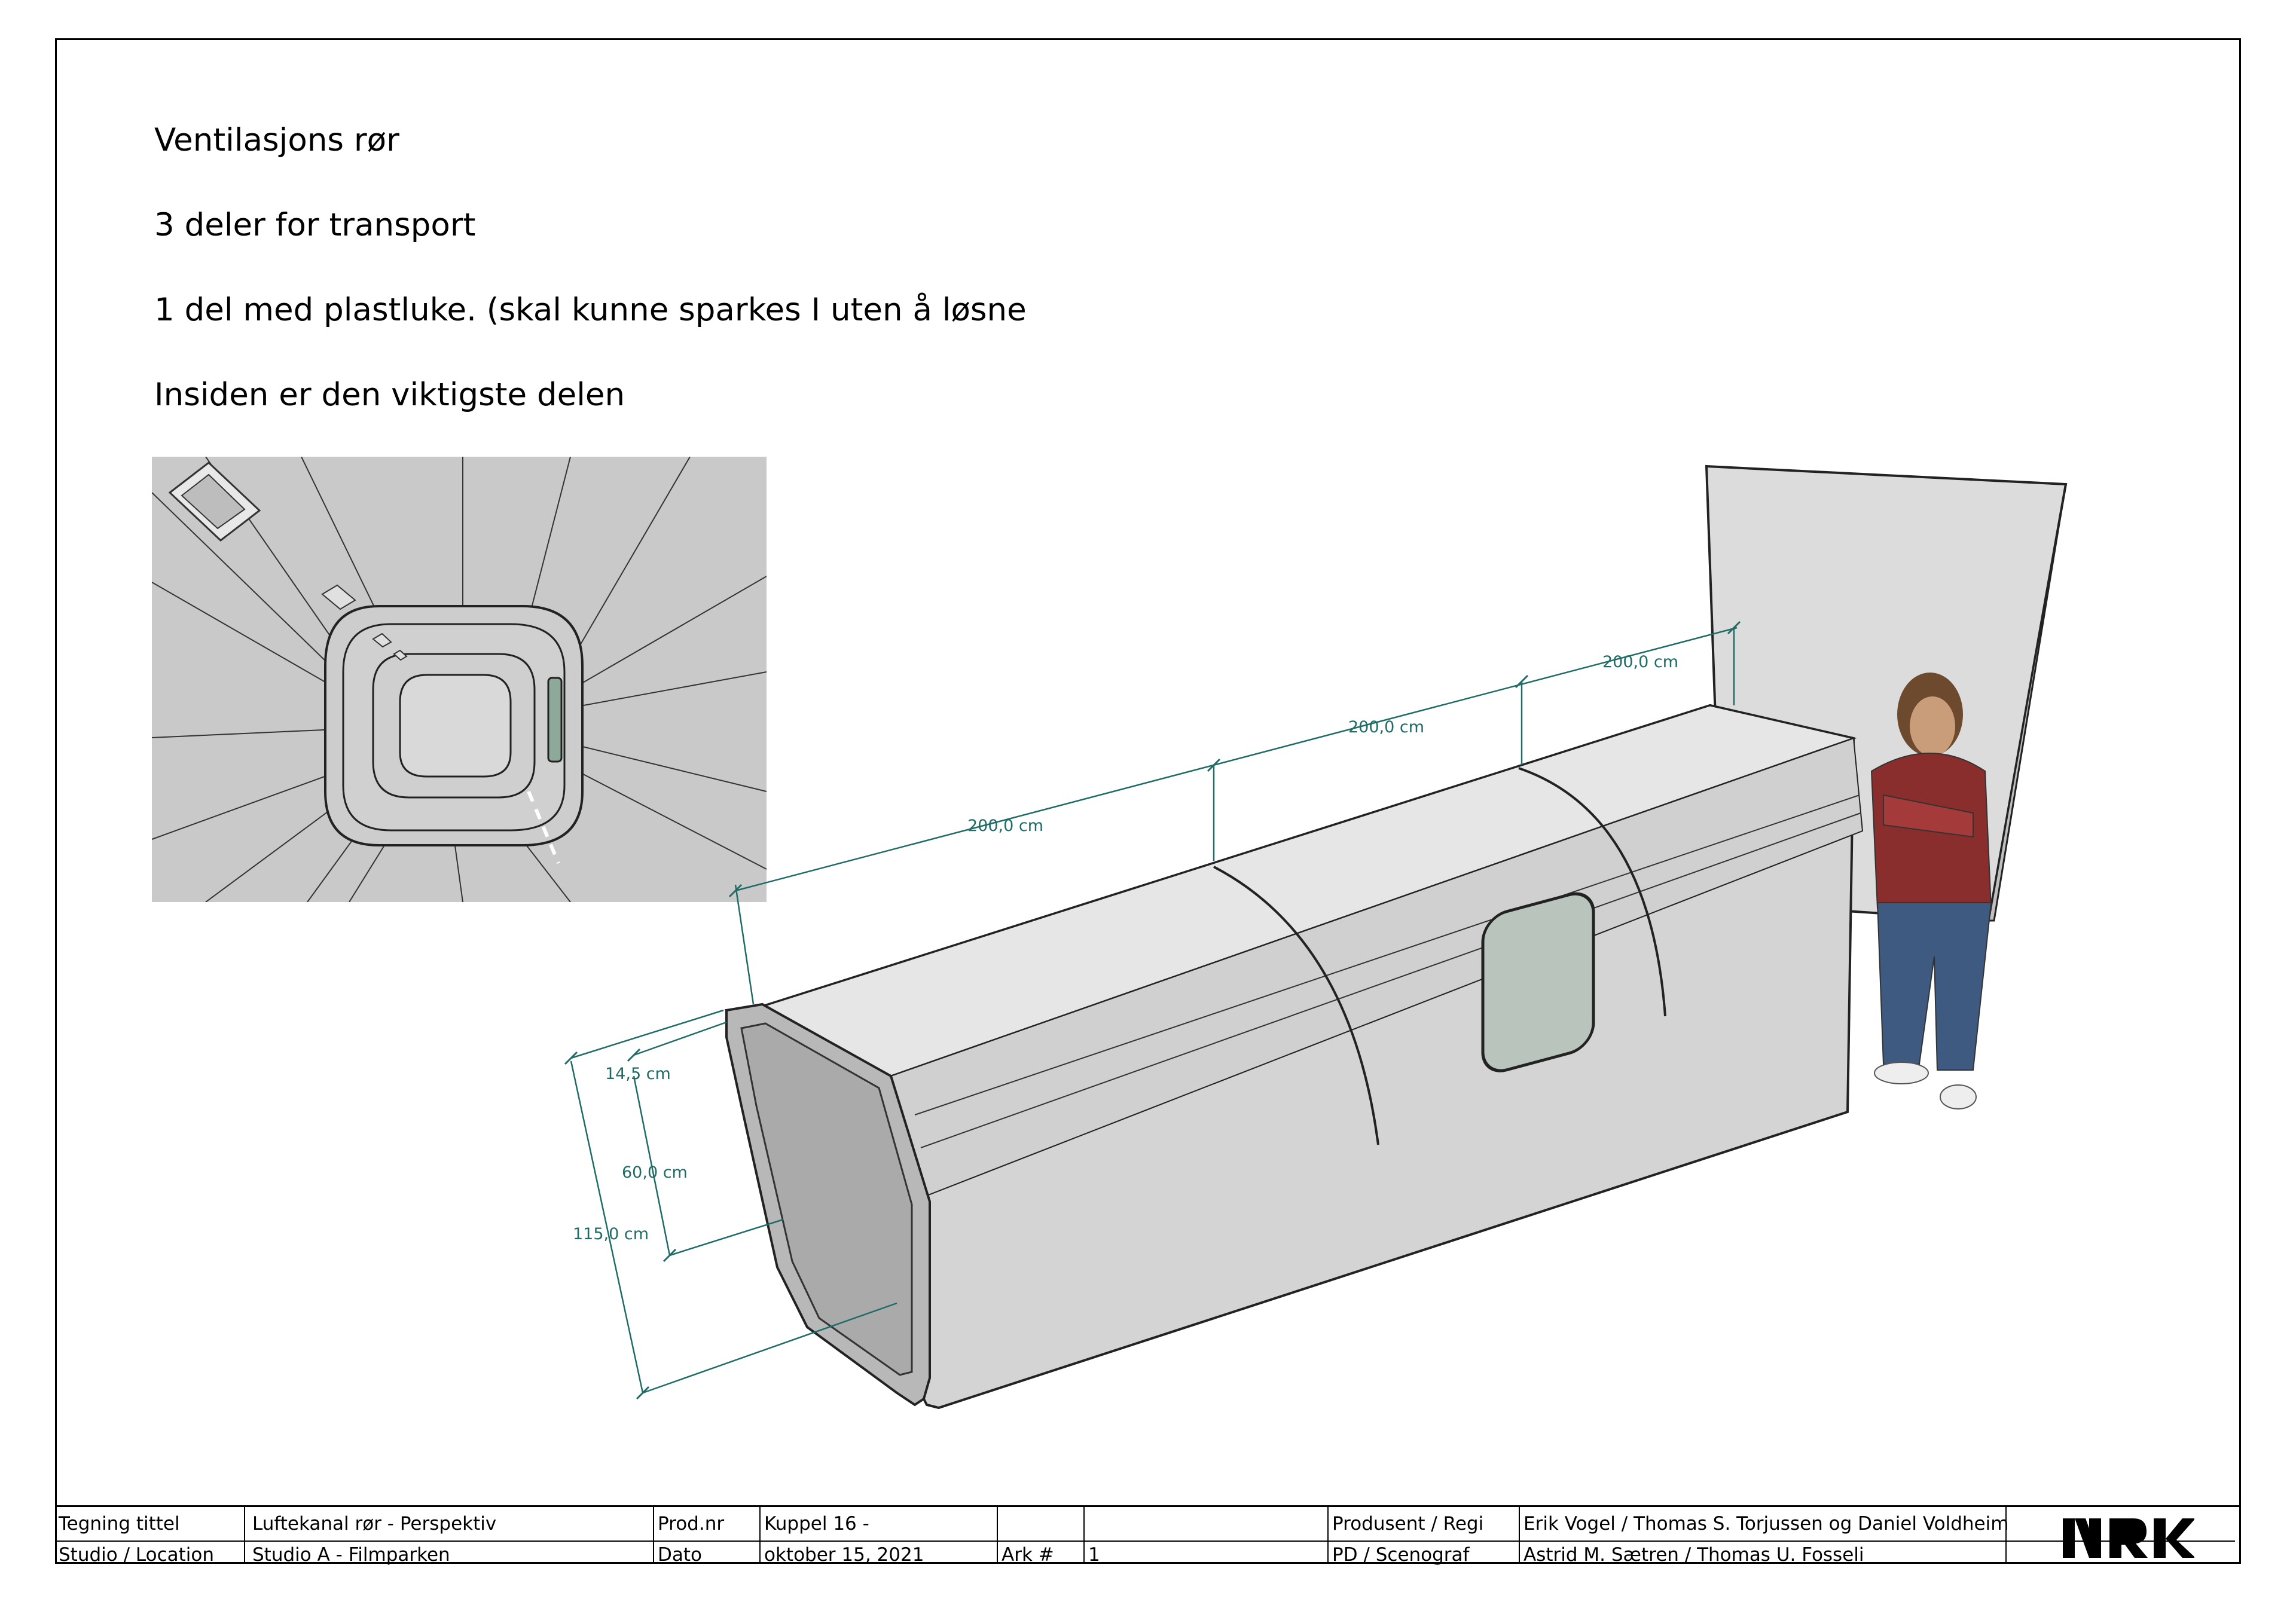 This screenshot has width=2296, height=1623. What do you see at coordinates (680, 1555) in the screenshot?
I see `date-label: Dato` at bounding box center [680, 1555].